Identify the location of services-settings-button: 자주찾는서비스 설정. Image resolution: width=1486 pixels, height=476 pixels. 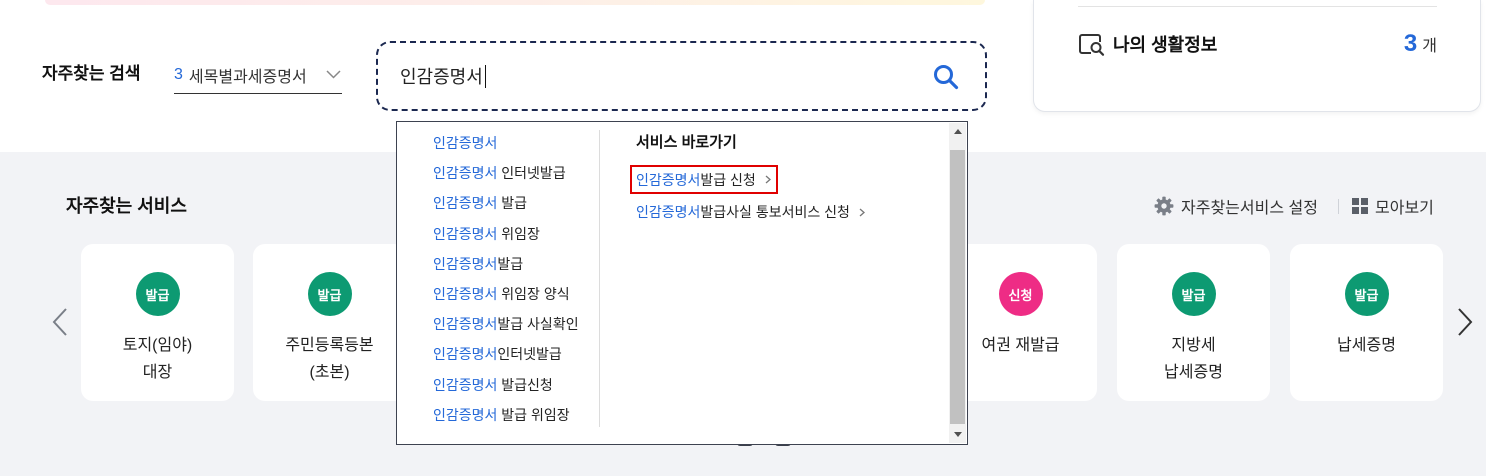
(1236, 206).